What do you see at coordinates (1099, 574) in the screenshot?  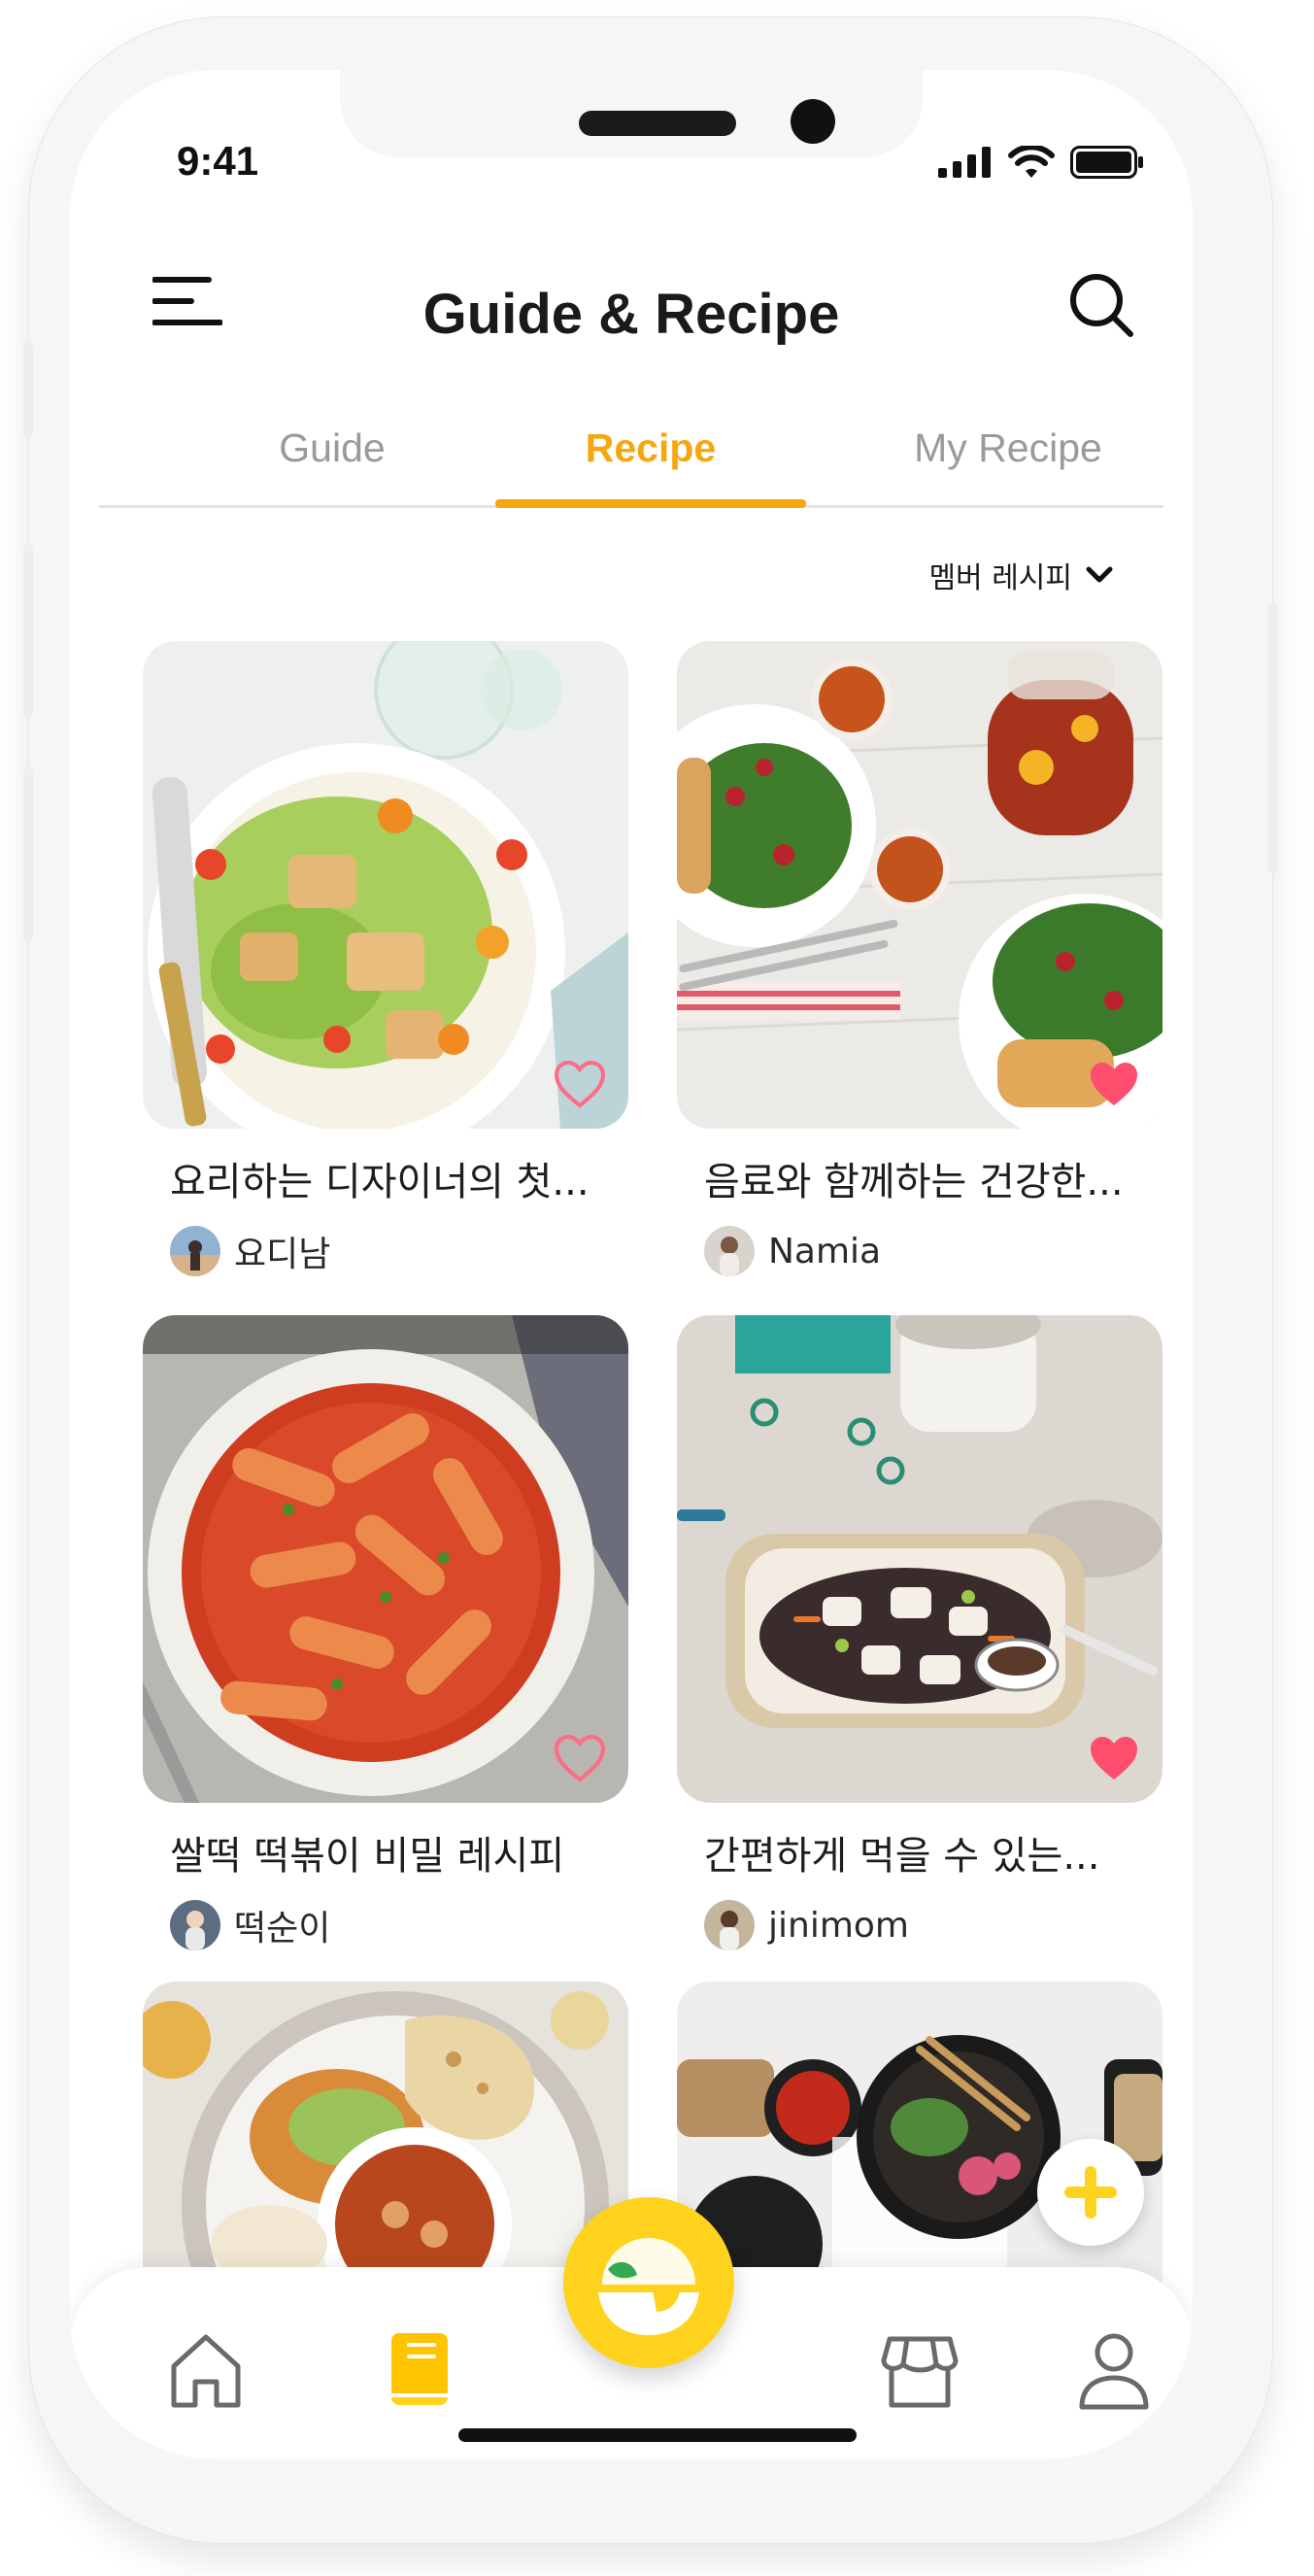 I see `chevron-down-icon` at bounding box center [1099, 574].